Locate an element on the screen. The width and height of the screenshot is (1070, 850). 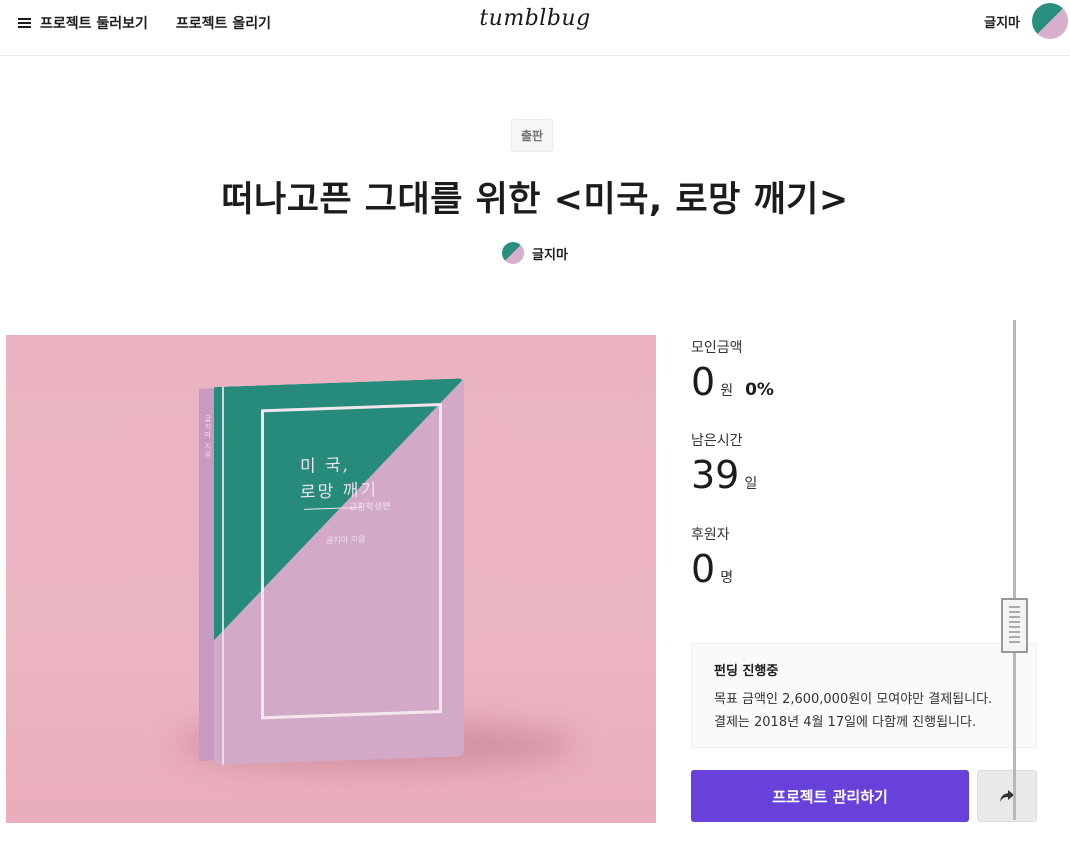
header-nav: 프로젝트 둘러보기 프로젝트 올리기 is located at coordinates (158, 23).